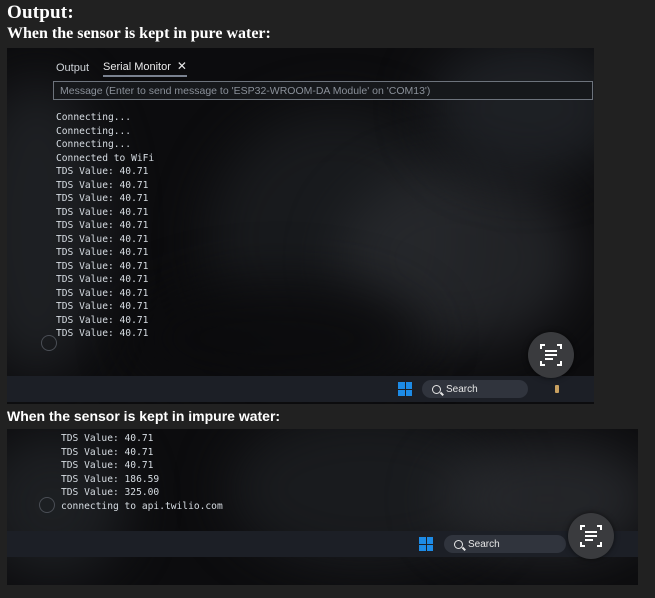  I want to click on tab-serial-monitor: Serial Monitor ✕, so click(145, 68).